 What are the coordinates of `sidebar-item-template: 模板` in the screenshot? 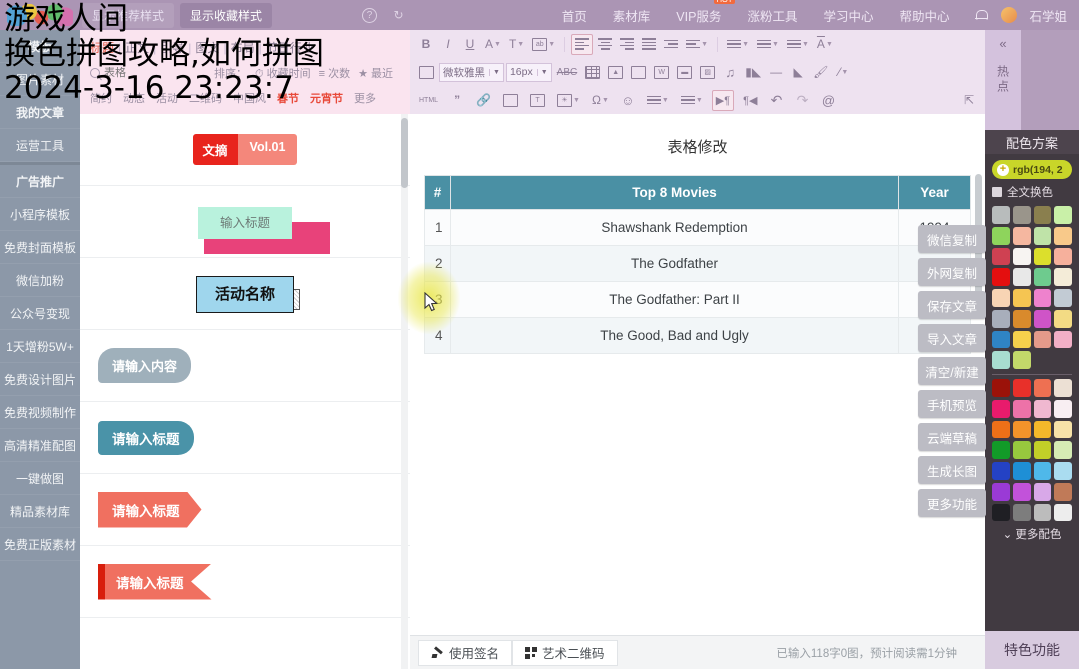 It's located at (40, 46).